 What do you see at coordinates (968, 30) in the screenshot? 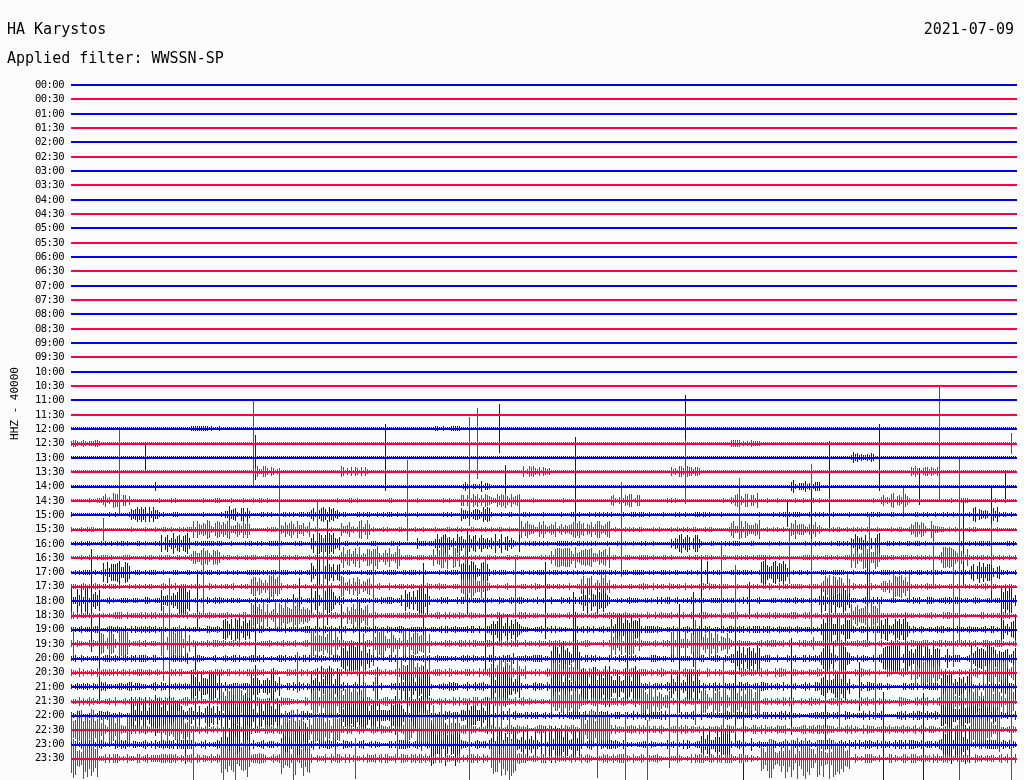
I see `date: 2021-07-09` at bounding box center [968, 30].